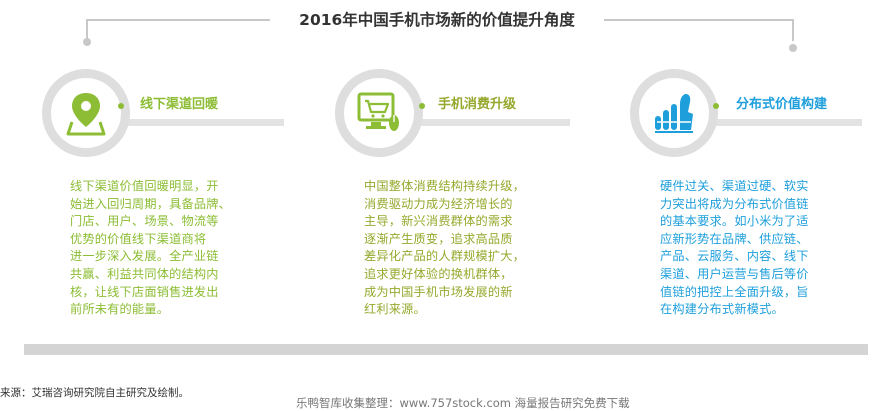 Image resolution: width=873 pixels, height=411 pixels. What do you see at coordinates (179, 20) in the screenshot?
I see `title-bracket-left-horizontal` at bounding box center [179, 20].